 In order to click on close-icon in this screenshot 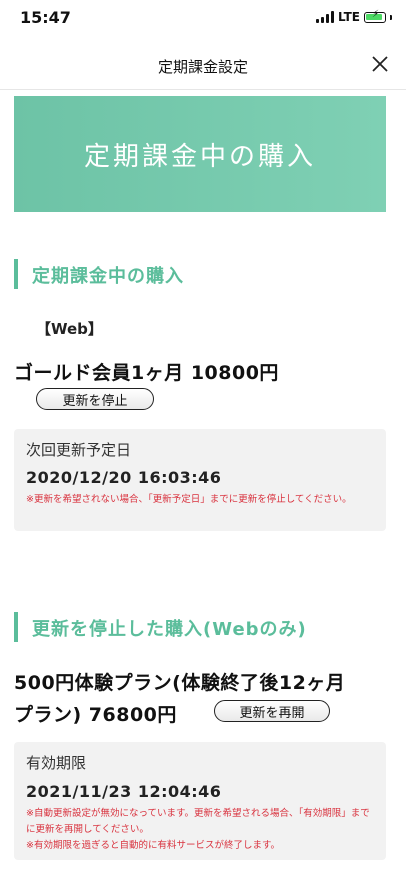, I will do `click(380, 64)`.